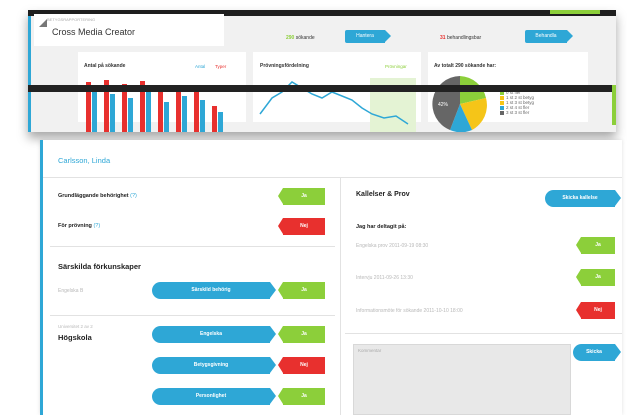 The width and height of the screenshot is (627, 415). Describe the element at coordinates (84, 160) in the screenshot. I see `applicant-name: Carlsson, Linda` at that location.